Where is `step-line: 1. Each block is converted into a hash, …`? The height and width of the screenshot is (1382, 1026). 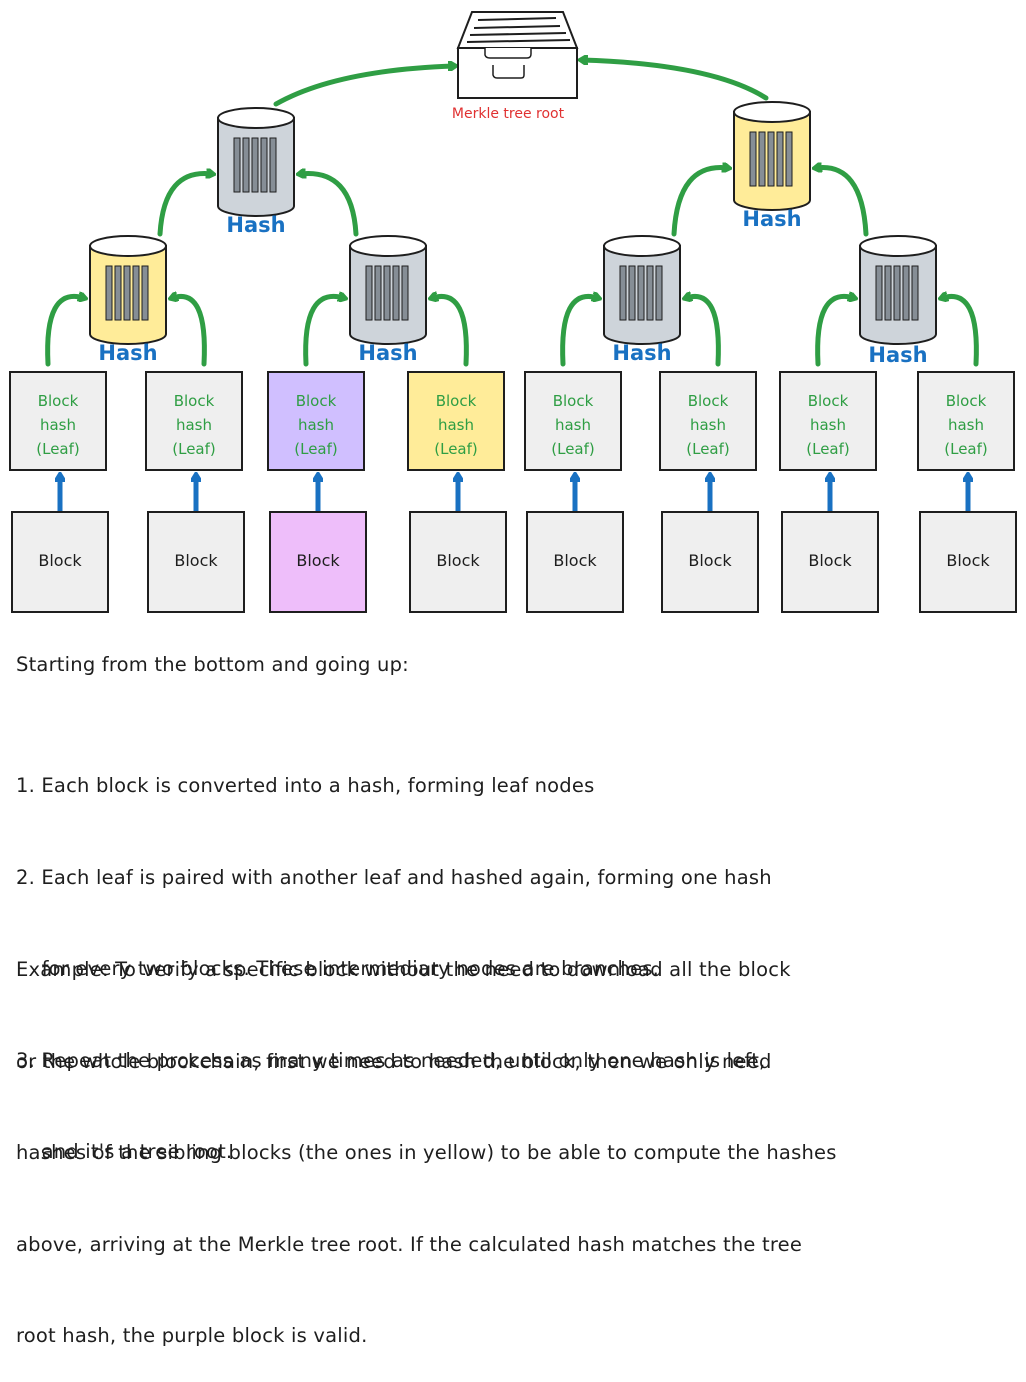 step-line: 1. Each block is converted into a hash, … is located at coordinates (305, 785).